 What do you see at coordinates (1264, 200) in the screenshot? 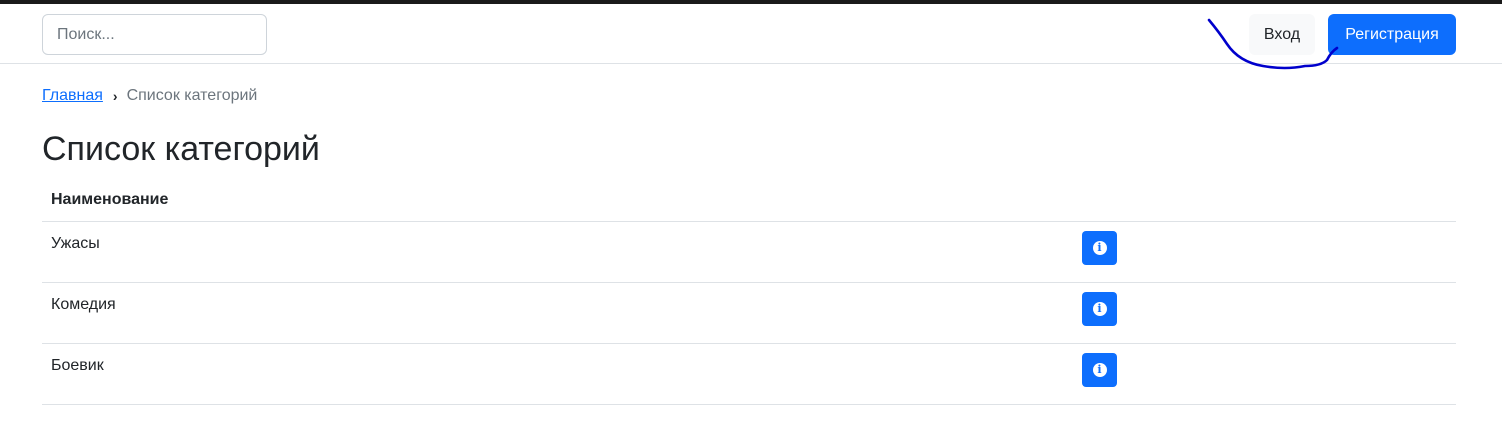
I see `column-header-actions` at bounding box center [1264, 200].